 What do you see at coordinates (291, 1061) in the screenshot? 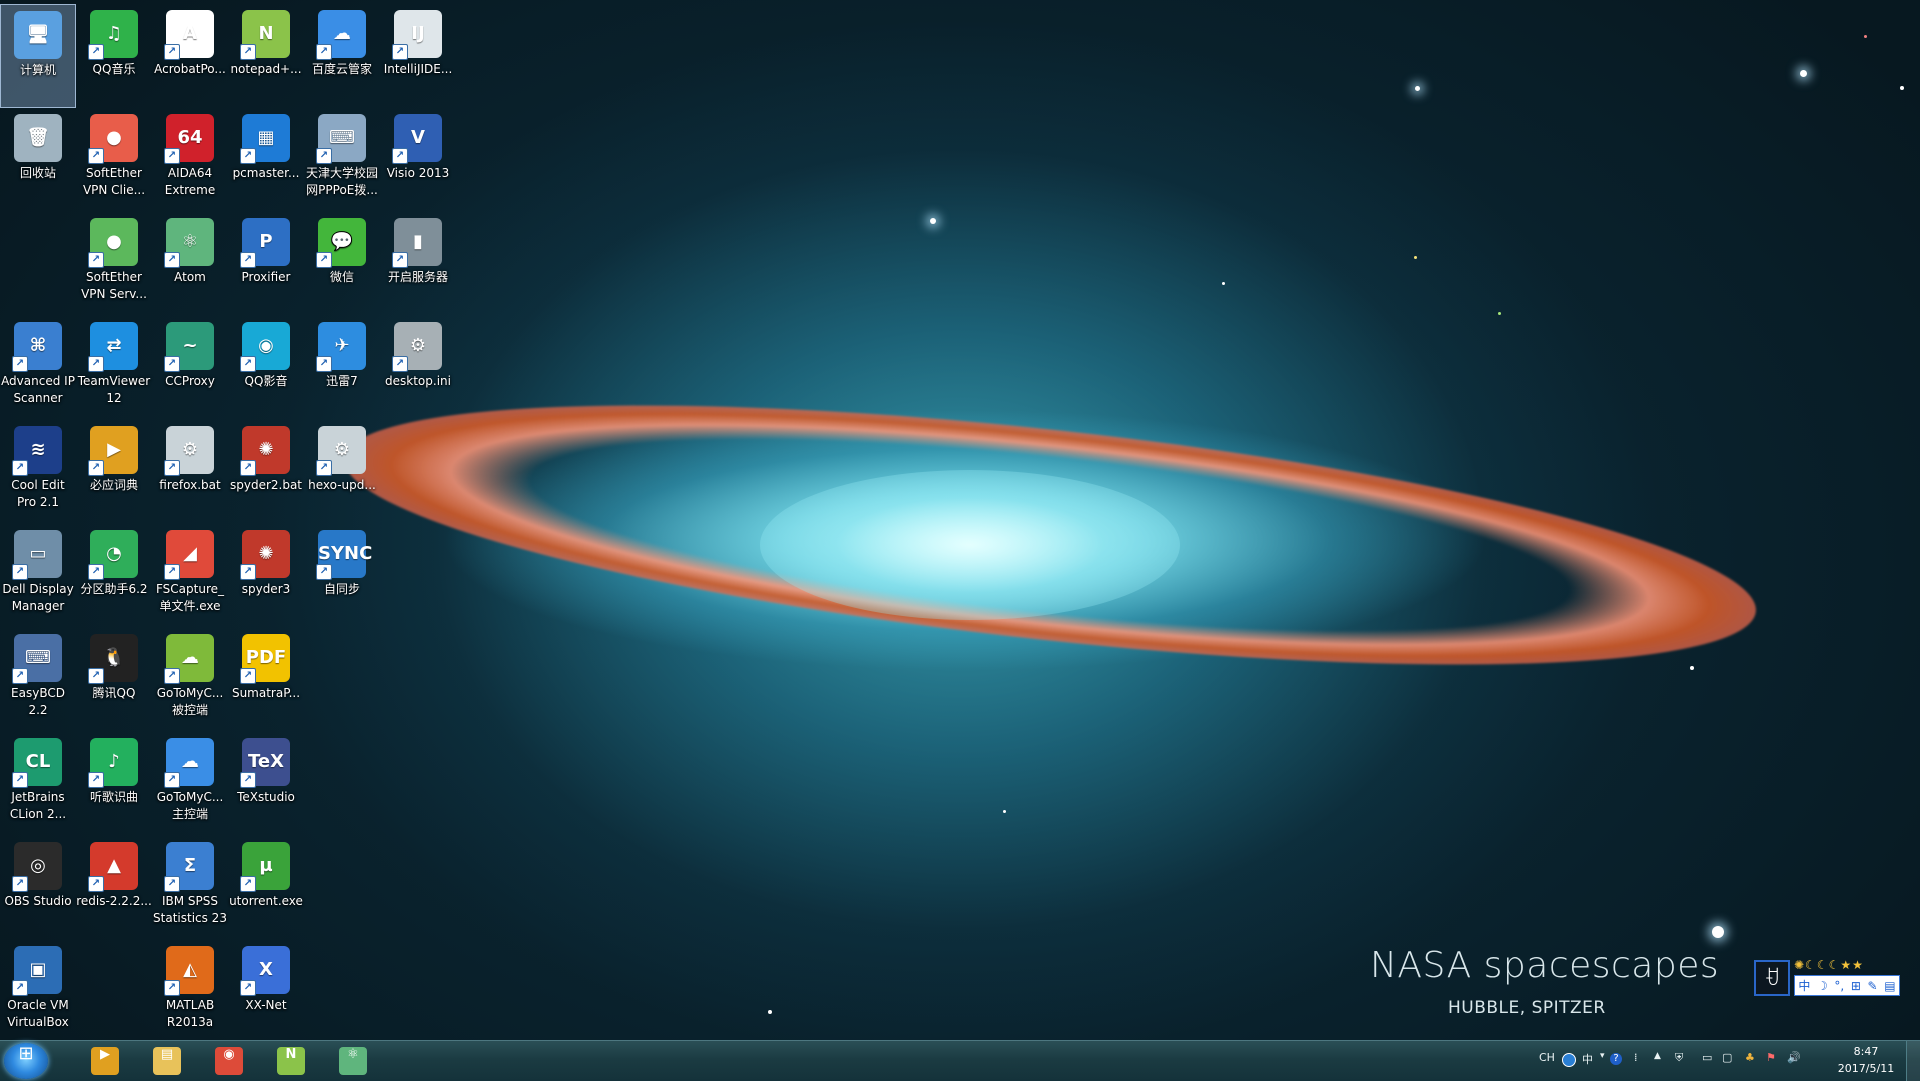
I see `taskbar-app-notepad-plus: N` at bounding box center [291, 1061].